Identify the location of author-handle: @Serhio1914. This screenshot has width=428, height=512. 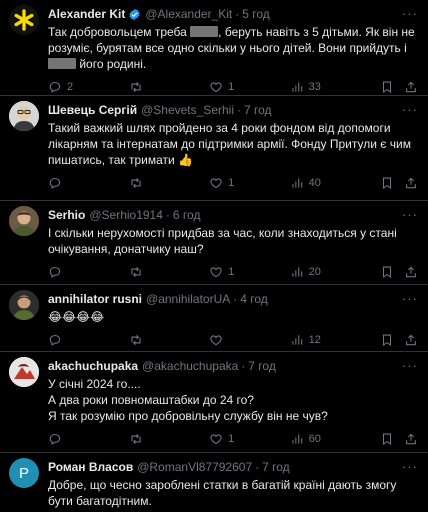
(126, 215).